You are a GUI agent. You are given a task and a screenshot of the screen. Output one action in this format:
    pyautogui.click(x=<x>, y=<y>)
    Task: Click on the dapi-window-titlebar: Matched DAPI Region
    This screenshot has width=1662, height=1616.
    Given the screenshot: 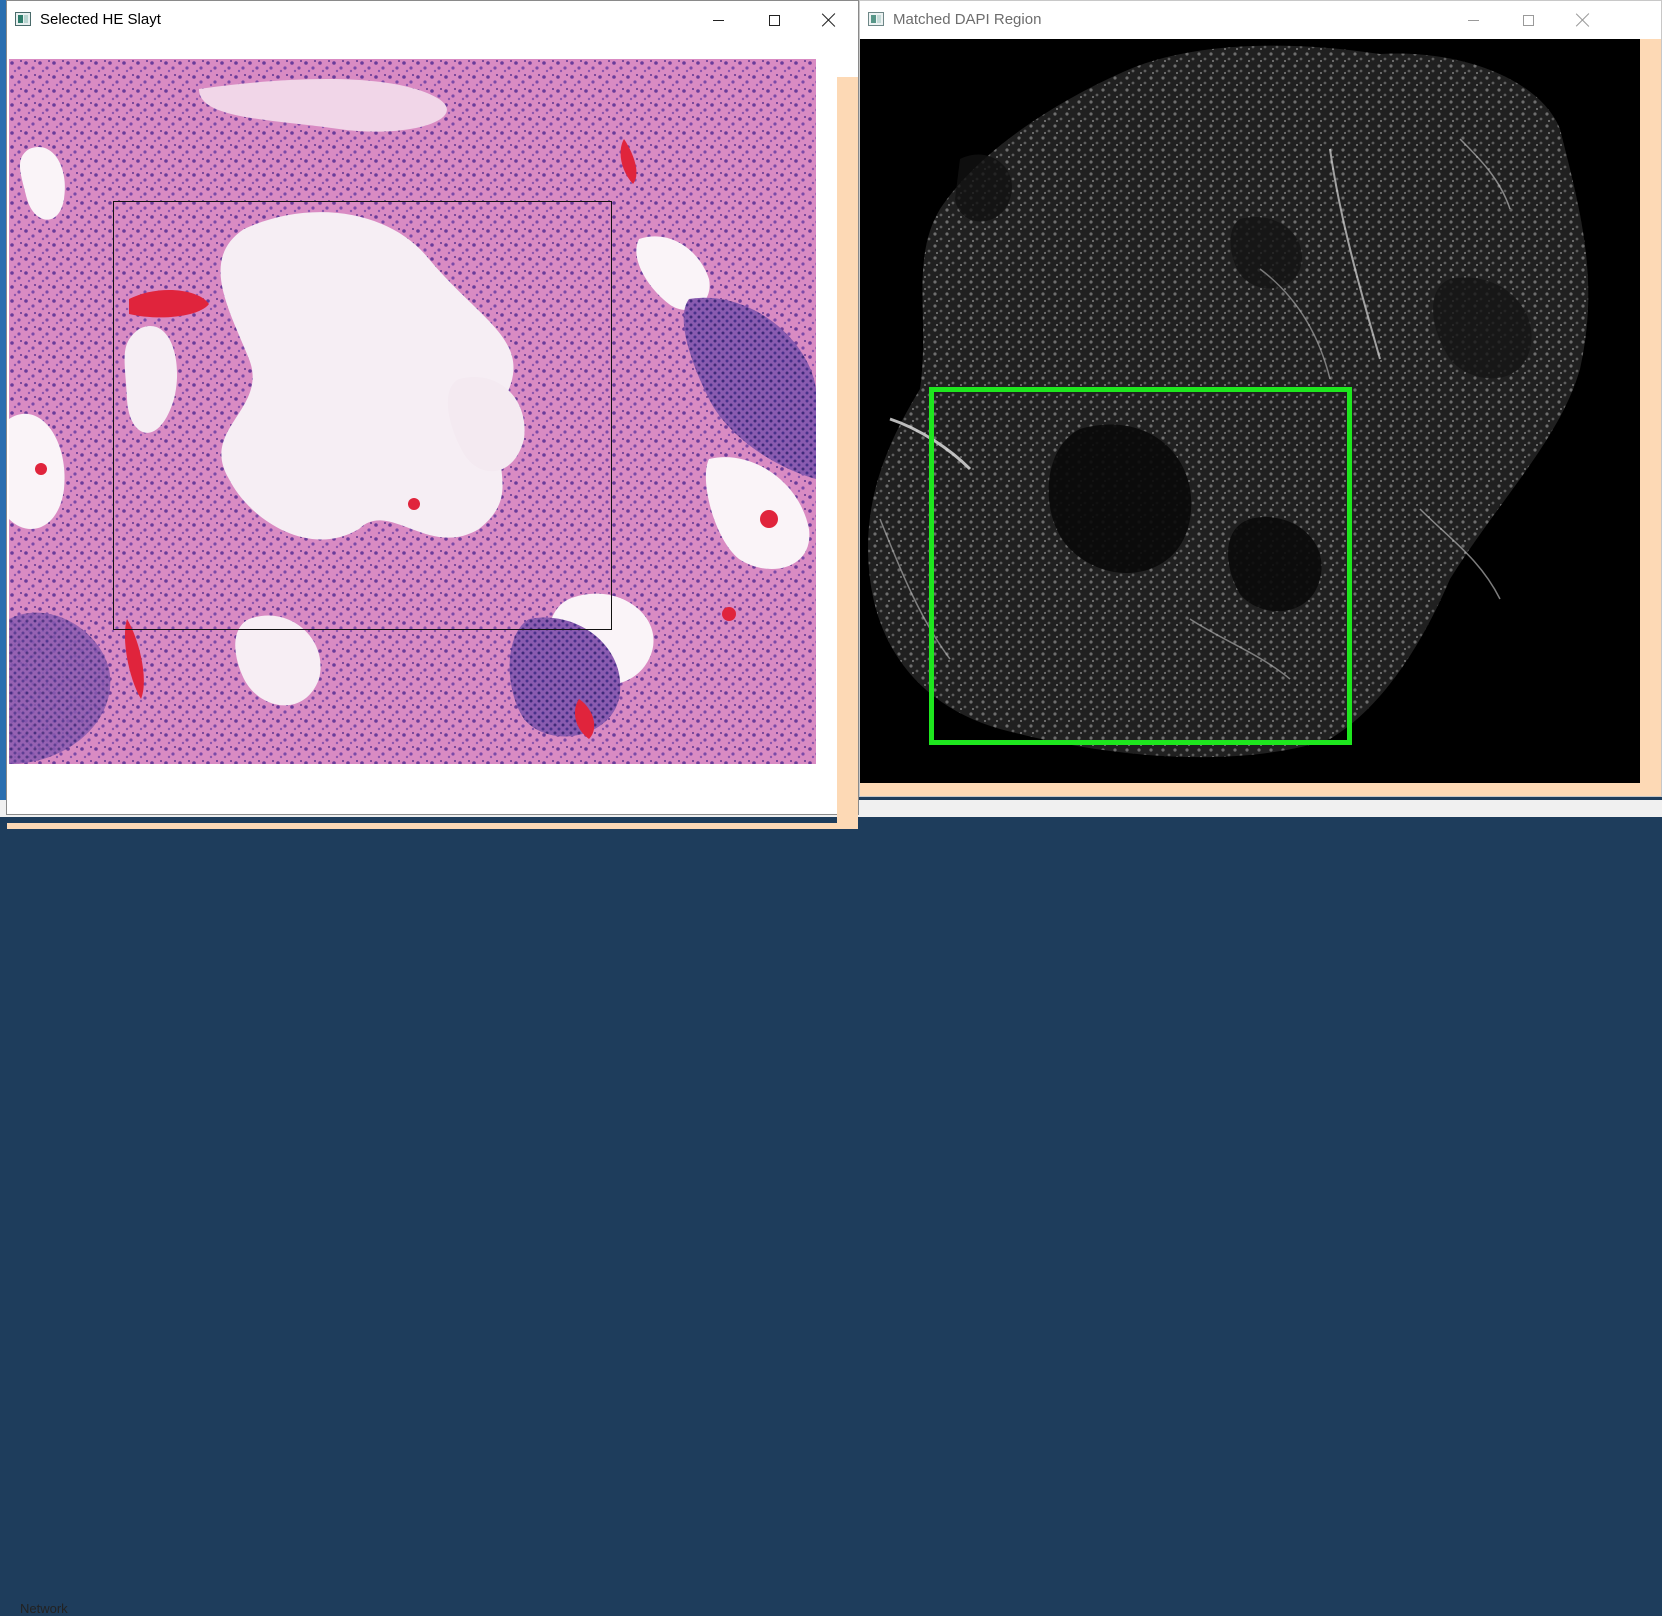 What is the action you would take?
    pyautogui.click(x=1260, y=20)
    